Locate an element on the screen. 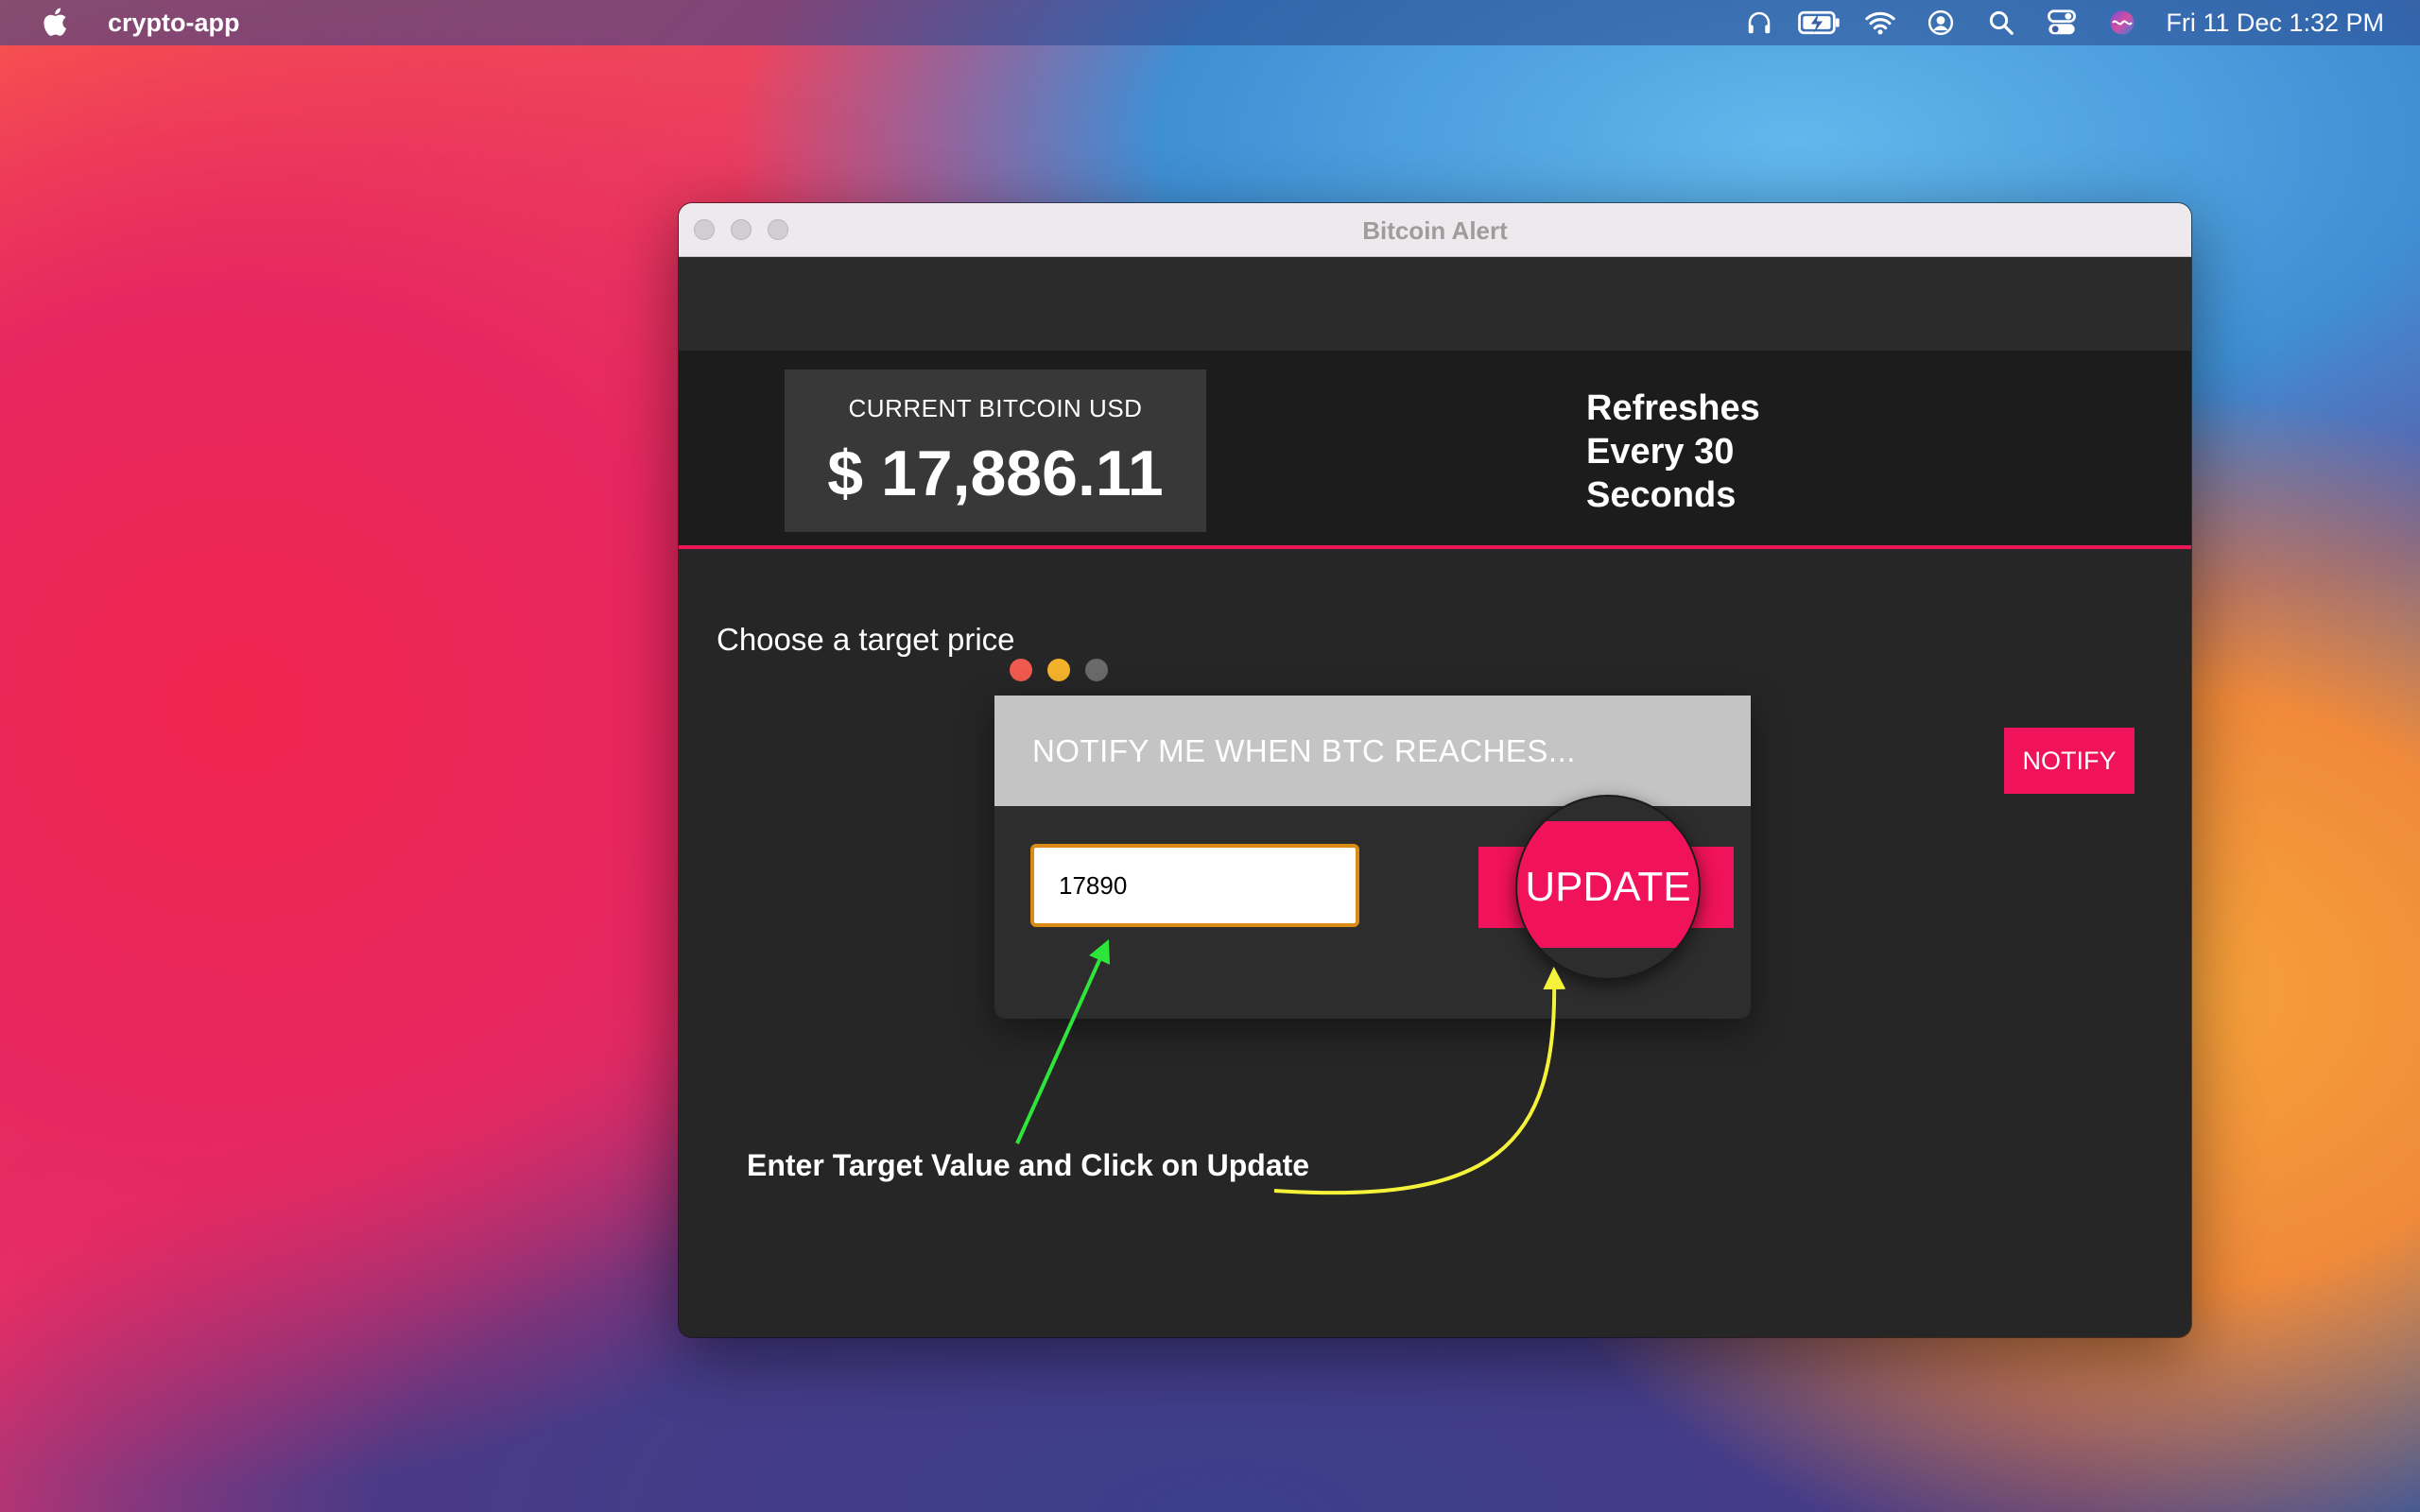  siri-icon is located at coordinates (2122, 22).